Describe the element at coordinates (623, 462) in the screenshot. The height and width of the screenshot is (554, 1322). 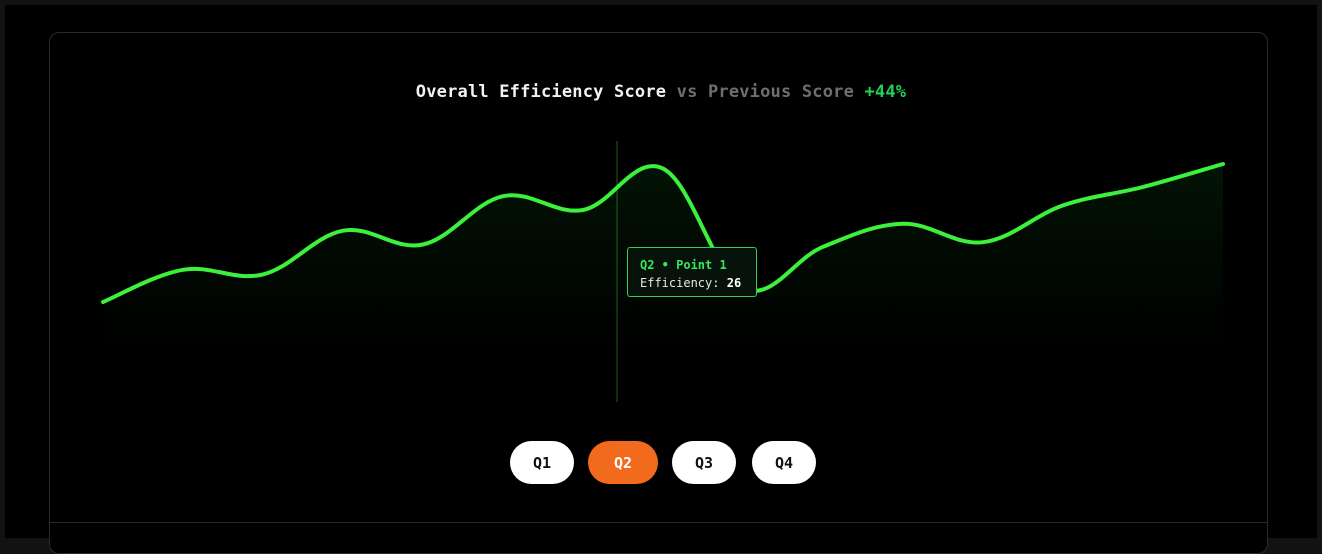
I see `quarter-button-q2: Q2` at that location.